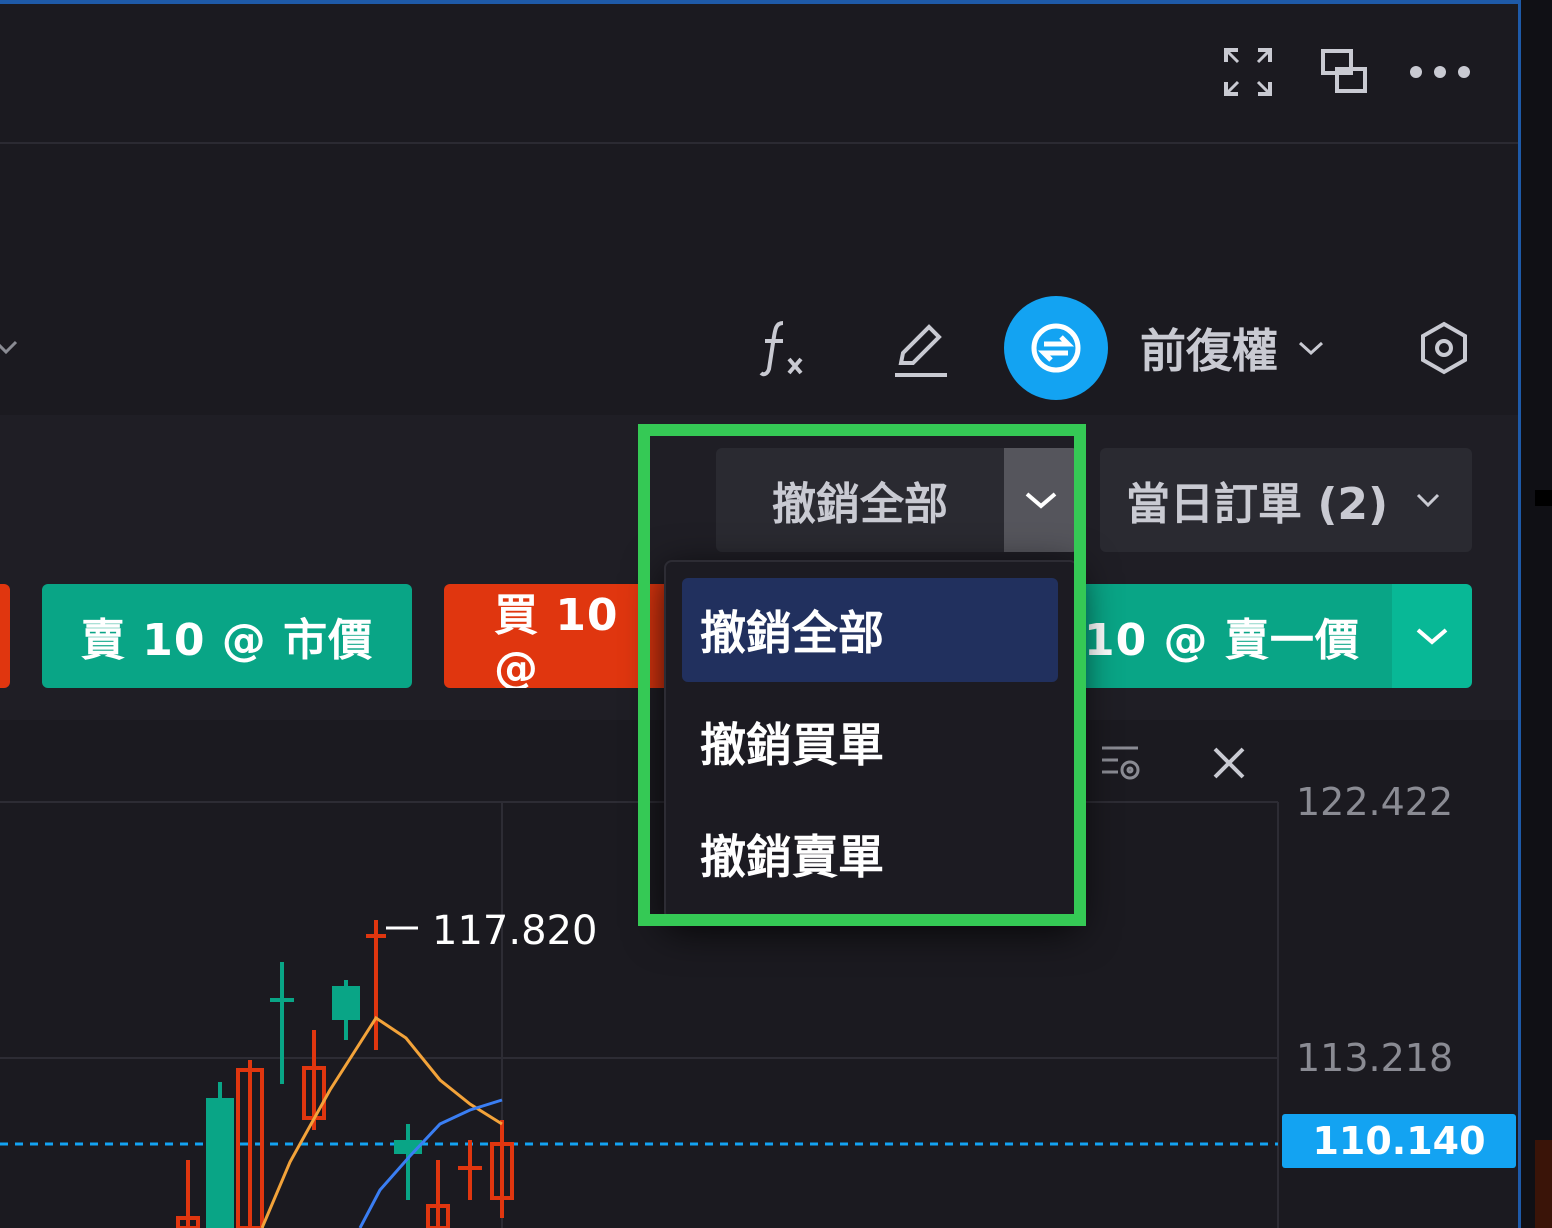  Describe the element at coordinates (1248, 72) in the screenshot. I see `fullscreen-icon` at that location.